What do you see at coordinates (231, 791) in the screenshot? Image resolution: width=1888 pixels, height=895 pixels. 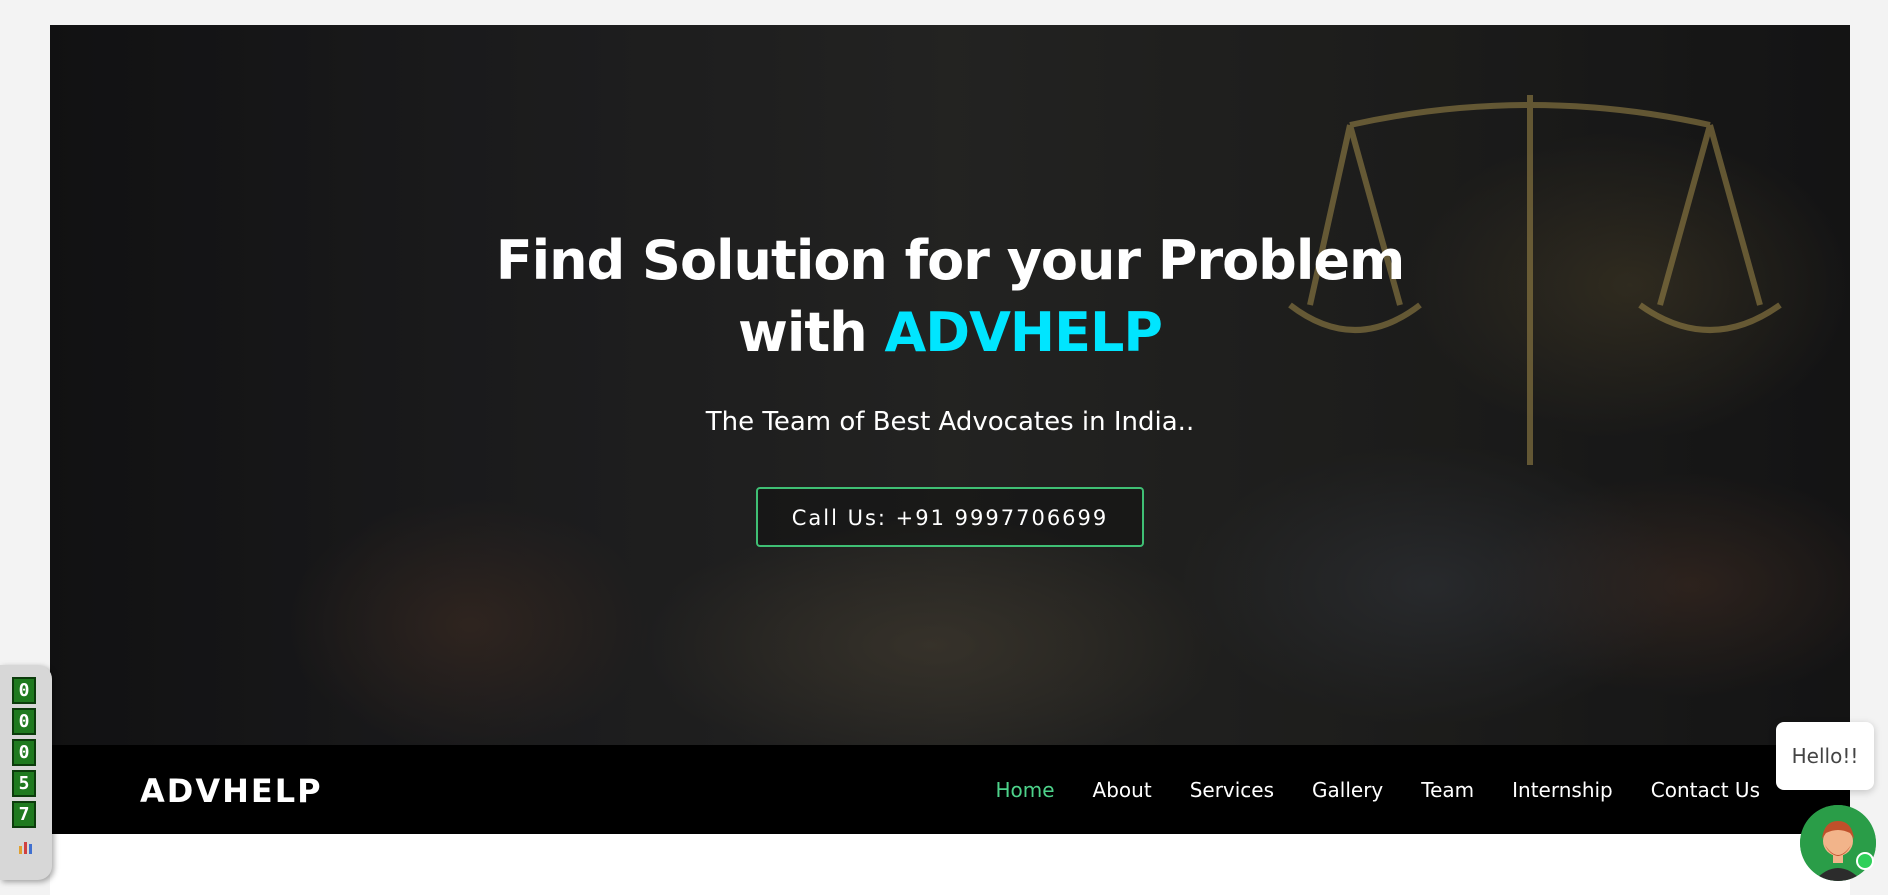 I see `site-logo: ADVHELP` at bounding box center [231, 791].